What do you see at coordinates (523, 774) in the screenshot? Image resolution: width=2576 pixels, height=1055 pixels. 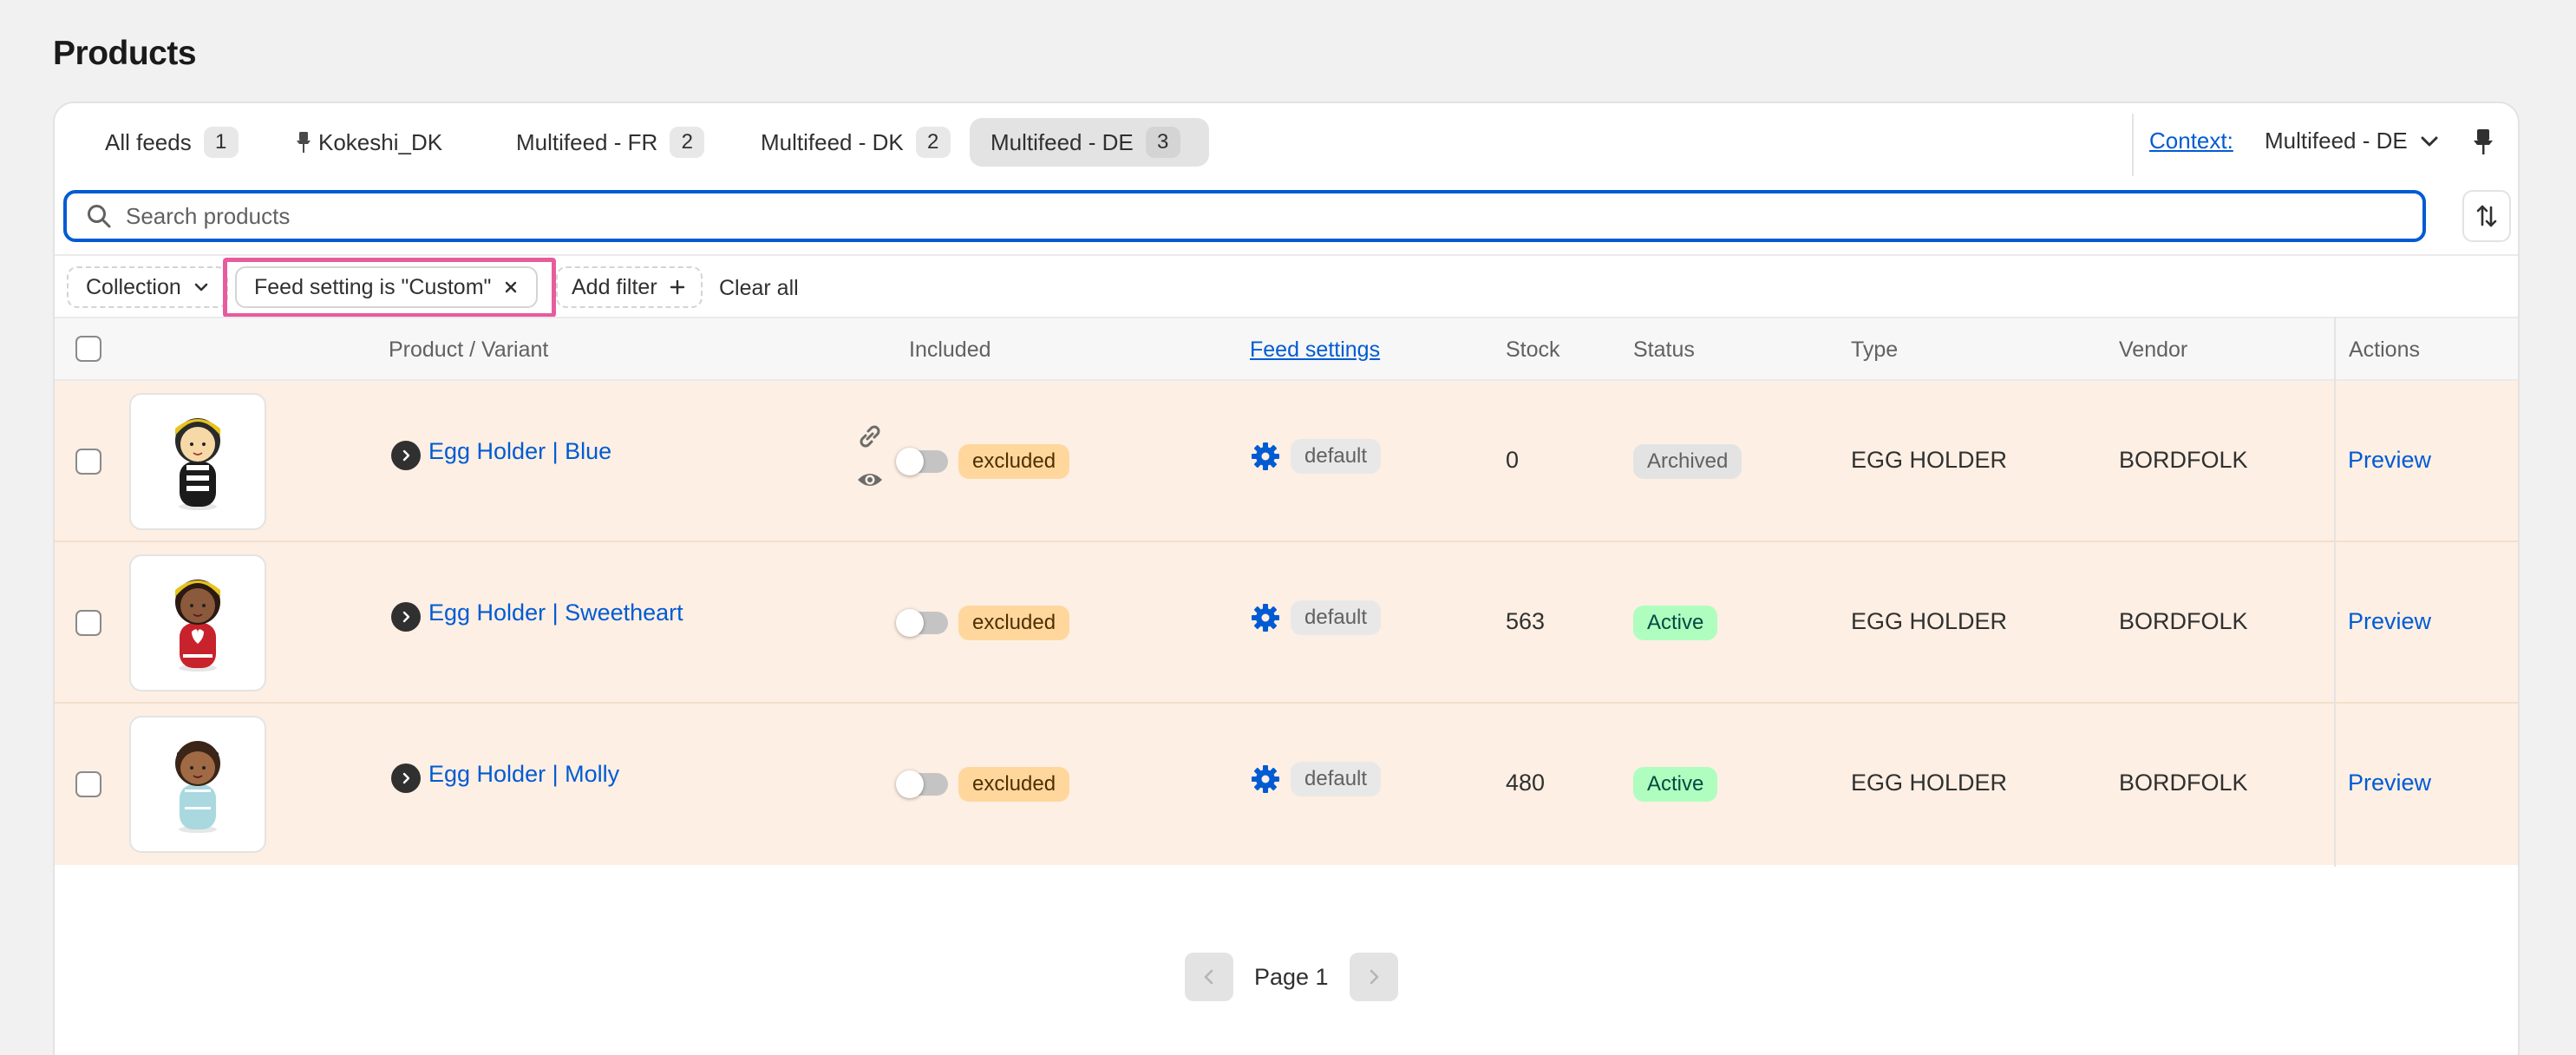 I see `product-link: Egg Holder | Molly` at bounding box center [523, 774].